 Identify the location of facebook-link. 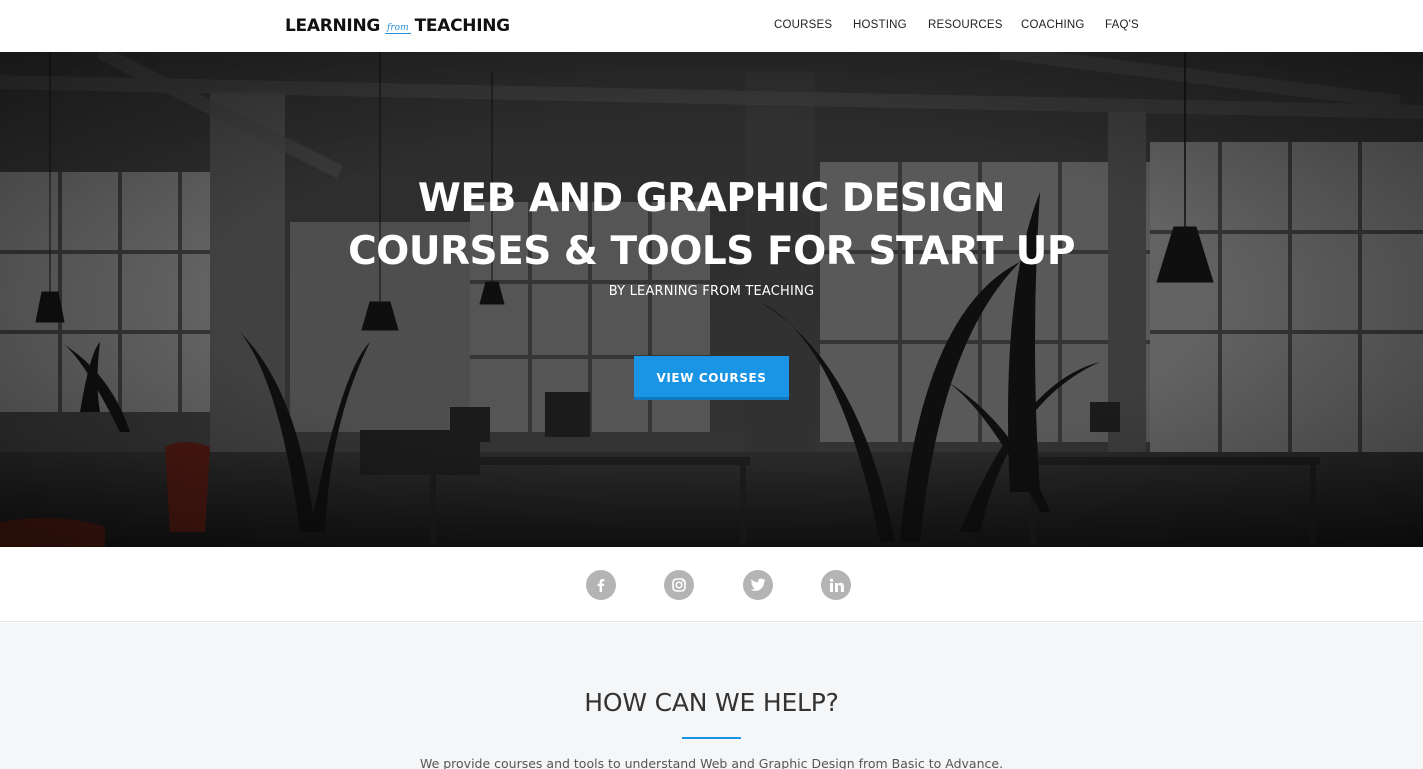
(601, 585).